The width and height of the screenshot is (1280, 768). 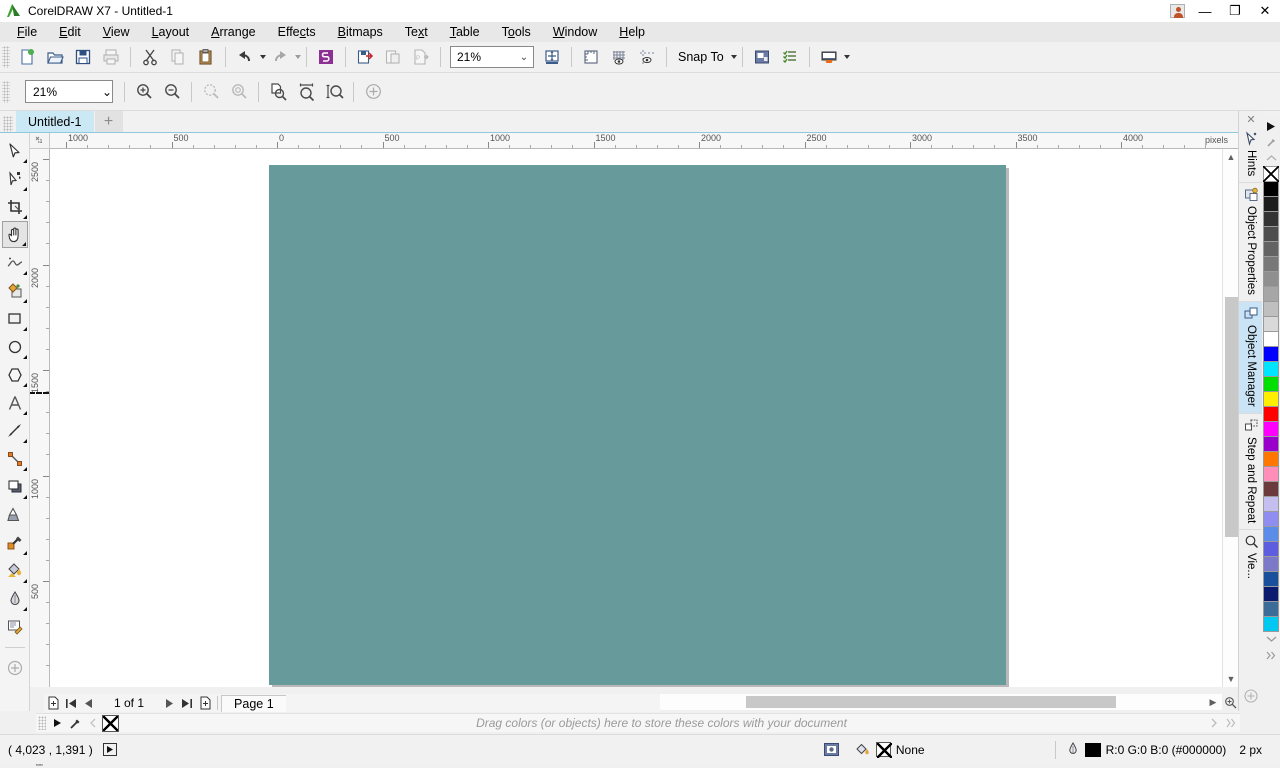 I want to click on minimize-button: —, so click(x=1205, y=11).